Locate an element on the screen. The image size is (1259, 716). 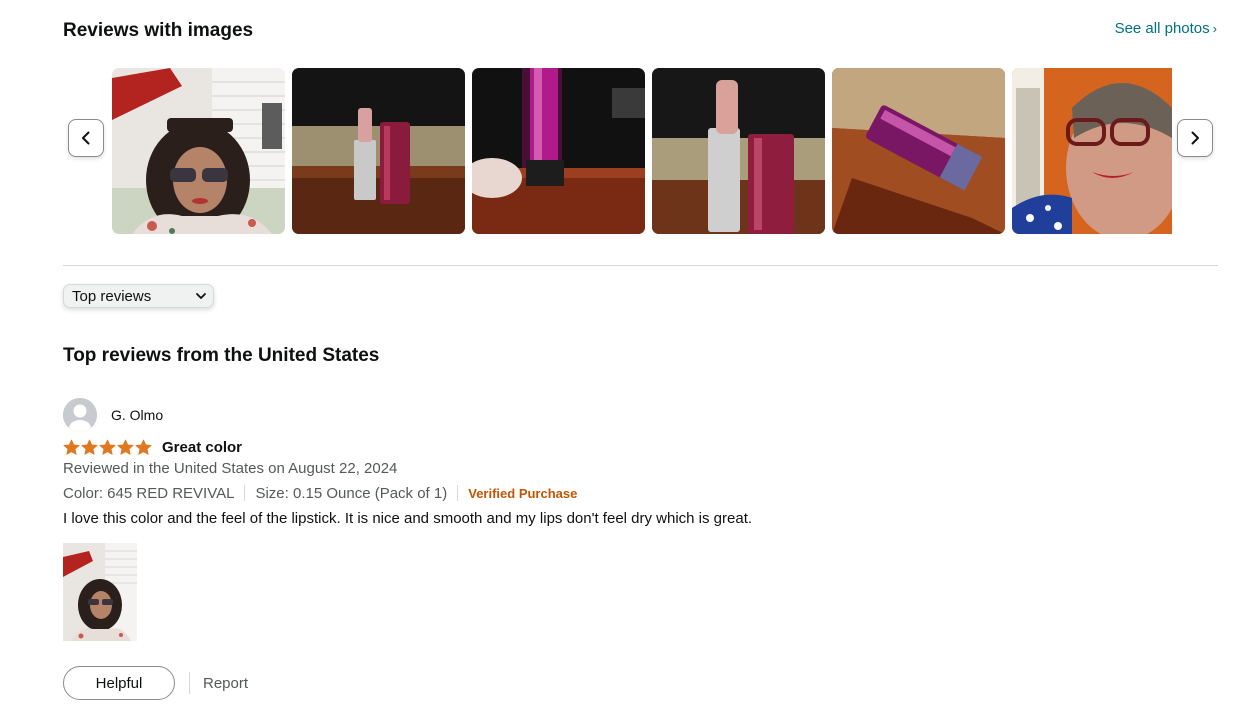
carousel-next-button is located at coordinates (1195, 138).